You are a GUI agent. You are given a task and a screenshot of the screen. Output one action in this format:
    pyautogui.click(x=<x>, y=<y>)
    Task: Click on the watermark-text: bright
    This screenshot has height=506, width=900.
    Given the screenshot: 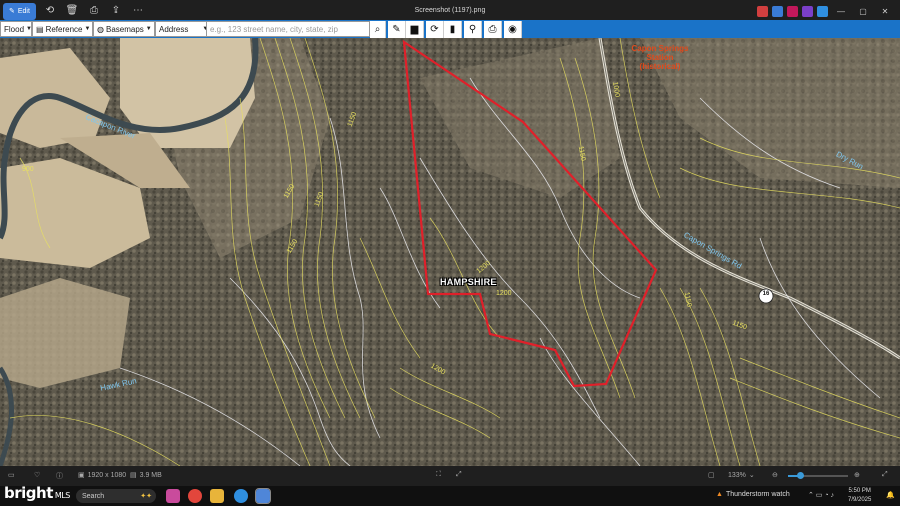 What is the action you would take?
    pyautogui.click(x=28, y=493)
    